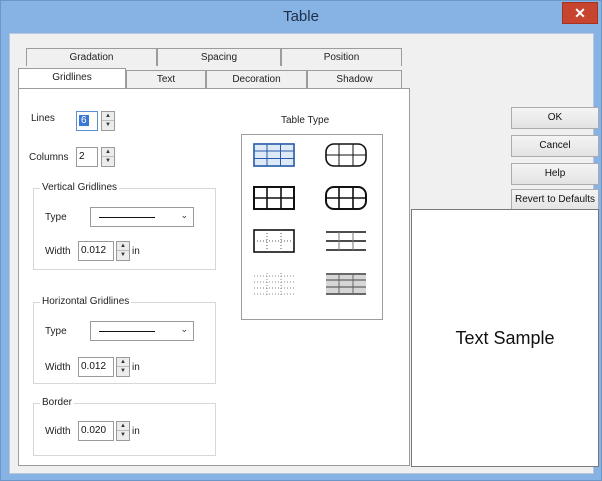 This screenshot has width=602, height=481. I want to click on help-button: Help, so click(555, 174).